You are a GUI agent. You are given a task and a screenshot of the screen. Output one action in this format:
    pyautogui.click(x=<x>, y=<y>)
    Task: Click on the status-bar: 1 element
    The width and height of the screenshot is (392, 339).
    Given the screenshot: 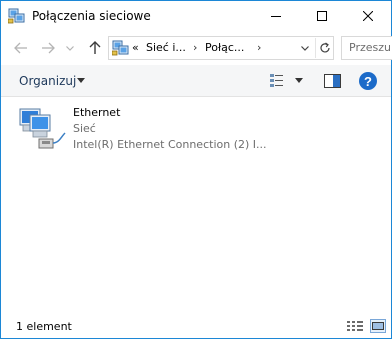 What is the action you would take?
    pyautogui.click(x=196, y=326)
    